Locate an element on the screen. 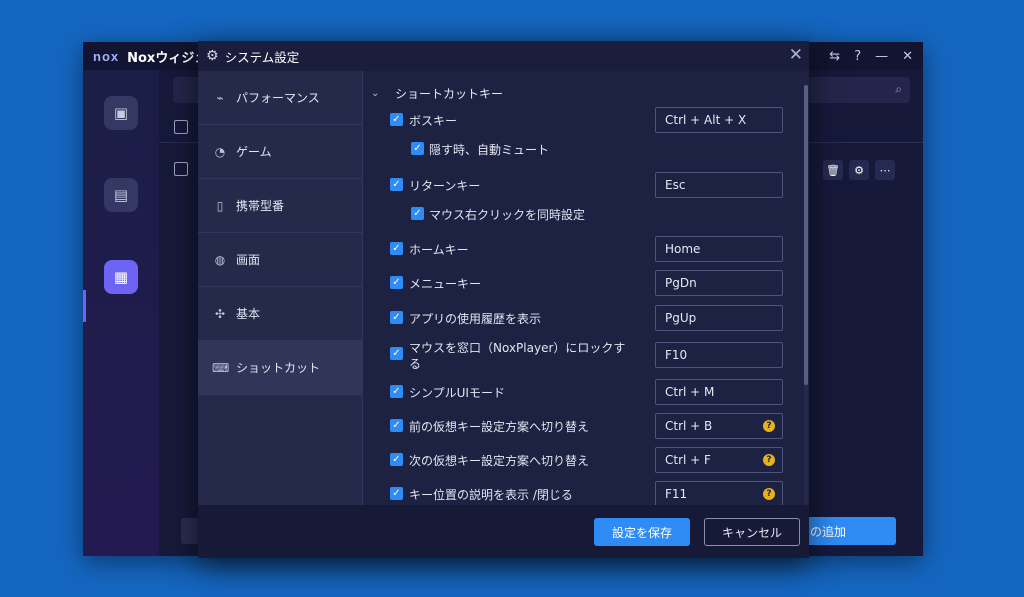  add-button: の追加 is located at coordinates (846, 531).